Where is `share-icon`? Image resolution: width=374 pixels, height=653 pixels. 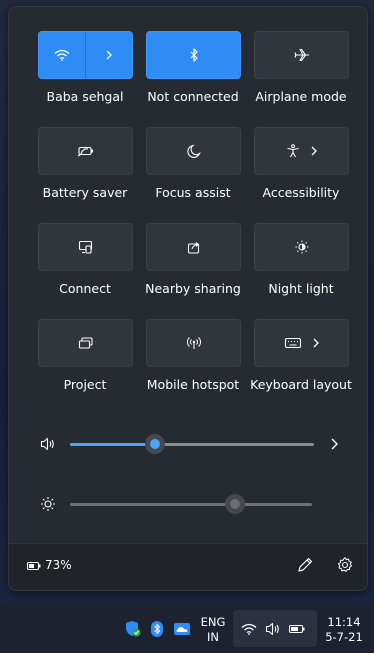 share-icon is located at coordinates (194, 247).